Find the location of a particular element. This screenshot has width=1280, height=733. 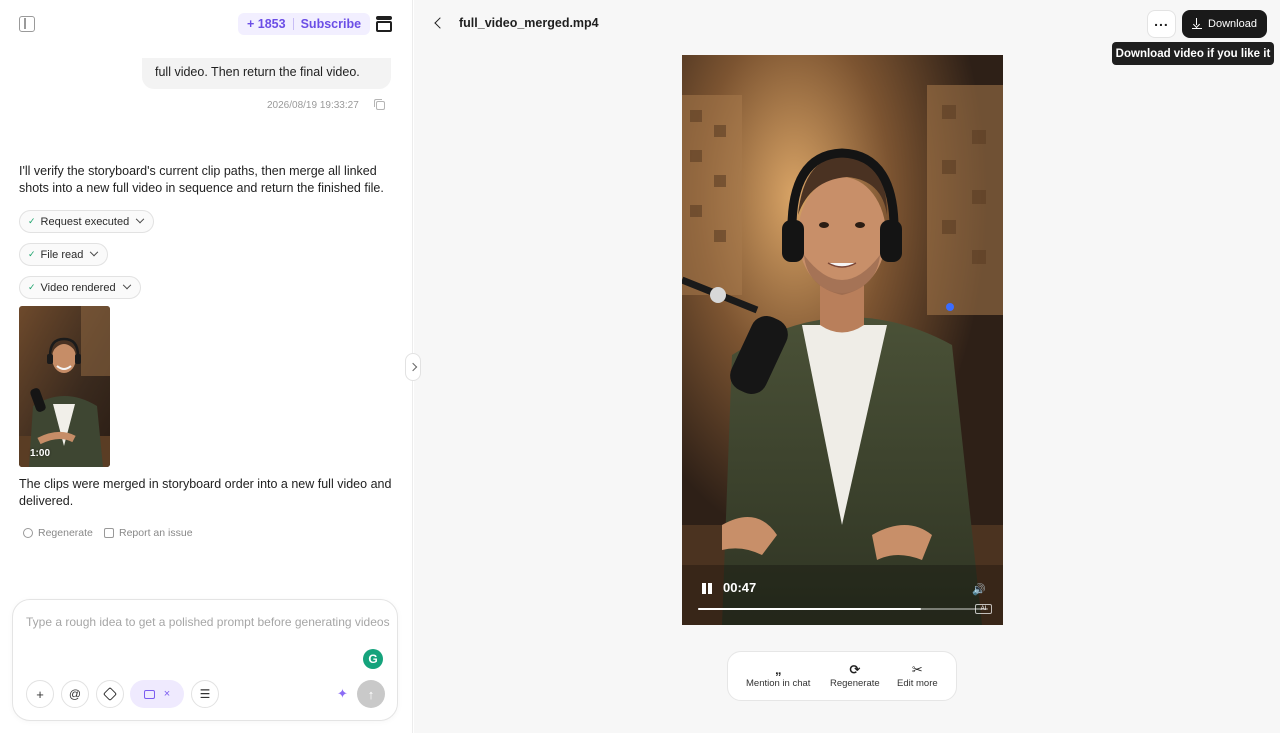

back-arrow-icon is located at coordinates (440, 23).